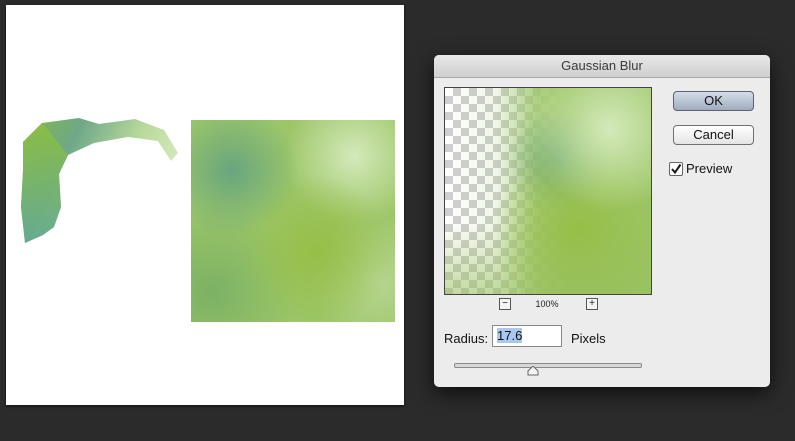 This screenshot has height=441, width=795. I want to click on radius-input: 17.6, so click(527, 336).